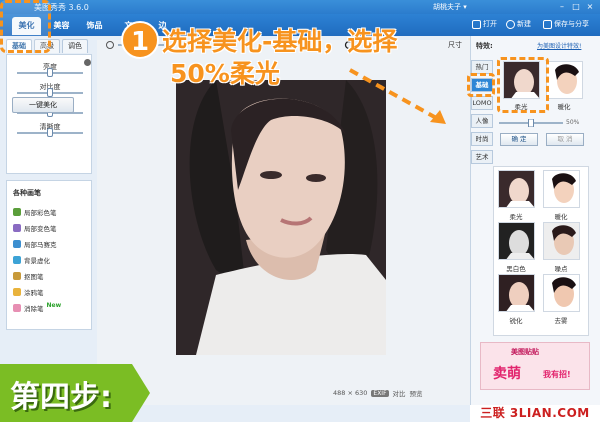 This screenshot has width=600, height=422. I want to click on category-hot: 热门, so click(482, 67).